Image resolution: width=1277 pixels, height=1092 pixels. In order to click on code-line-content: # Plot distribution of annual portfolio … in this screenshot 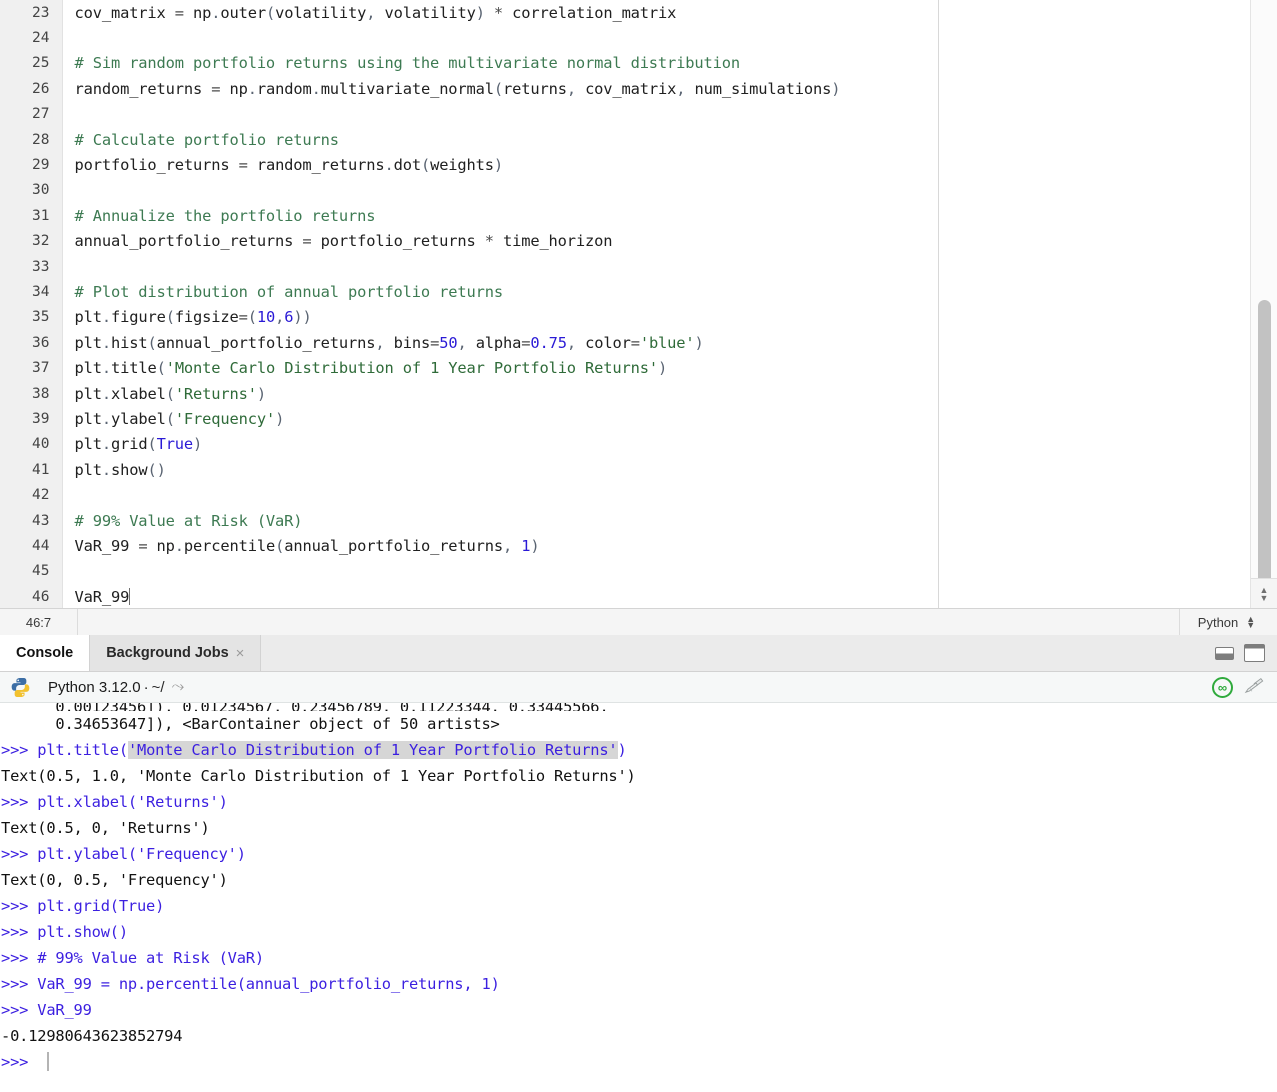, I will do `click(656, 291)`.